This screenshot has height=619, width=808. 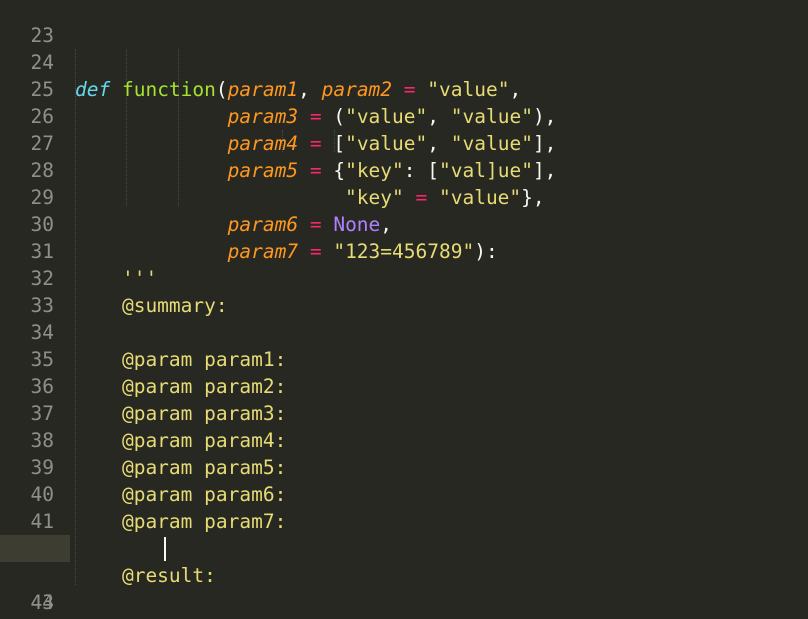 What do you see at coordinates (404, 291) in the screenshot?
I see `code-line: 33` at bounding box center [404, 291].